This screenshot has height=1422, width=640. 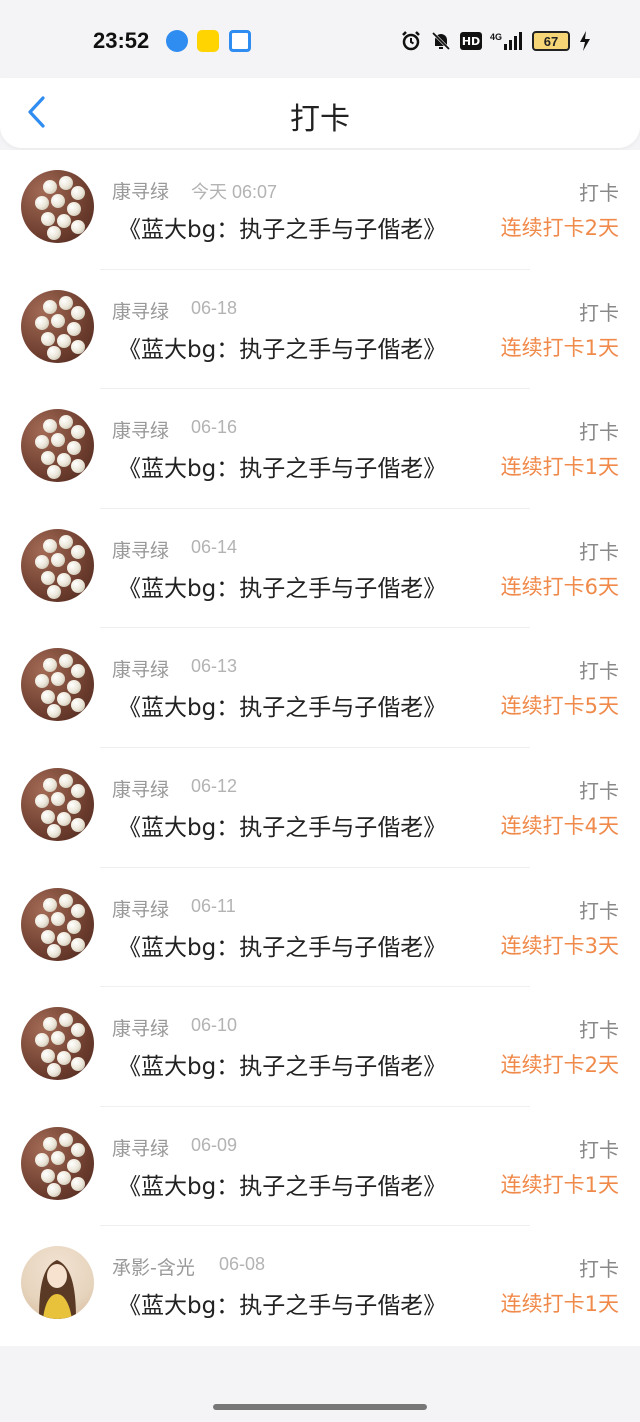 I want to click on checkin-date: 06-18, so click(x=214, y=307).